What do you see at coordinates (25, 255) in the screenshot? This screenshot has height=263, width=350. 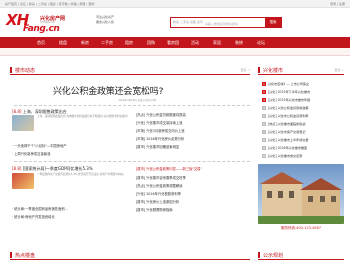 I see `hot-projects-title: 热点楼盘` at bounding box center [25, 255].